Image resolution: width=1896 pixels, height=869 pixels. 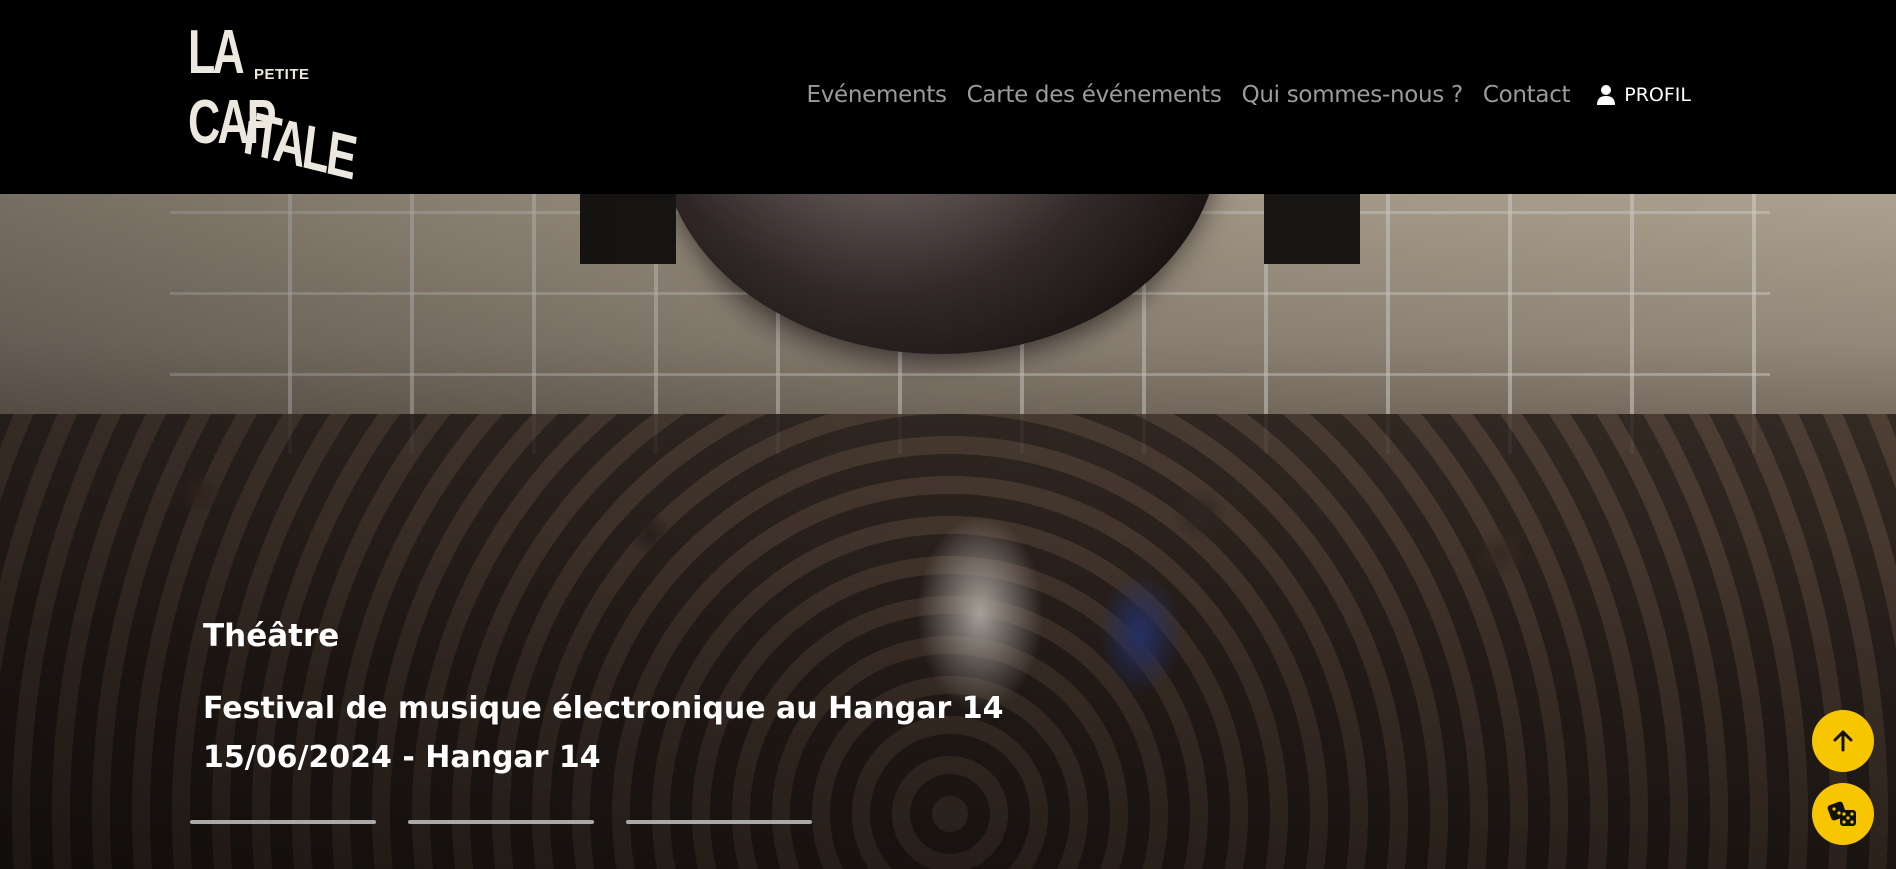 I want to click on nav-link-qui-sommes-nous: Qui sommes-nous ?, so click(x=1353, y=95).